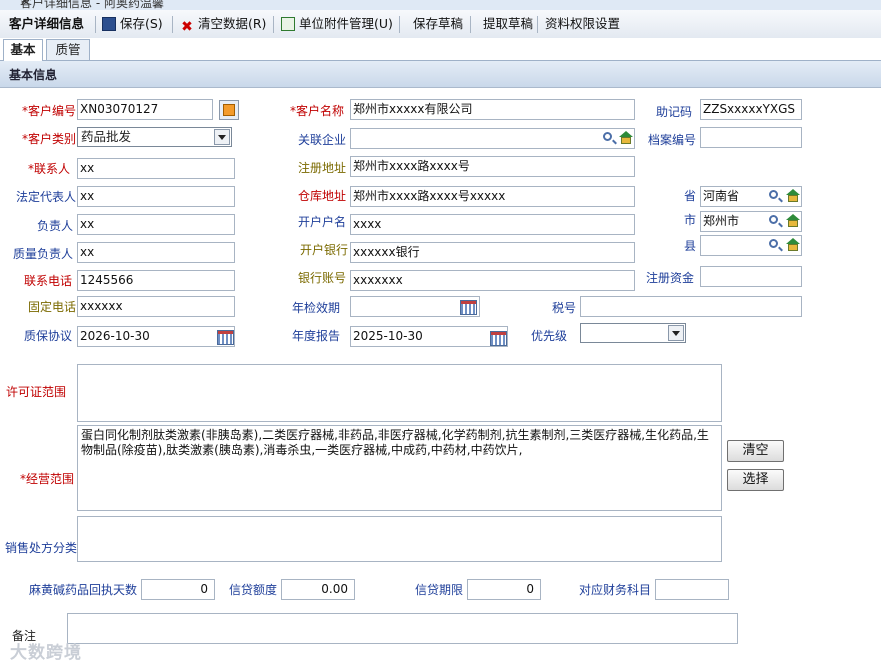 The height and width of the screenshot is (663, 881). Describe the element at coordinates (508, 24) in the screenshot. I see `load-draft-button: 提取草稿` at that location.